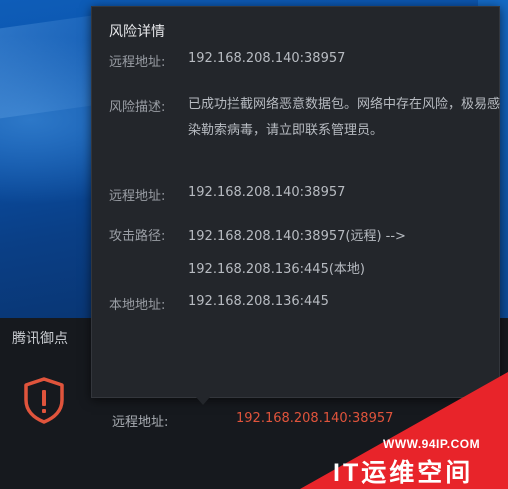  What do you see at coordinates (267, 192) in the screenshot?
I see `remote-address-value-2: 192.168.208.140:38957` at bounding box center [267, 192].